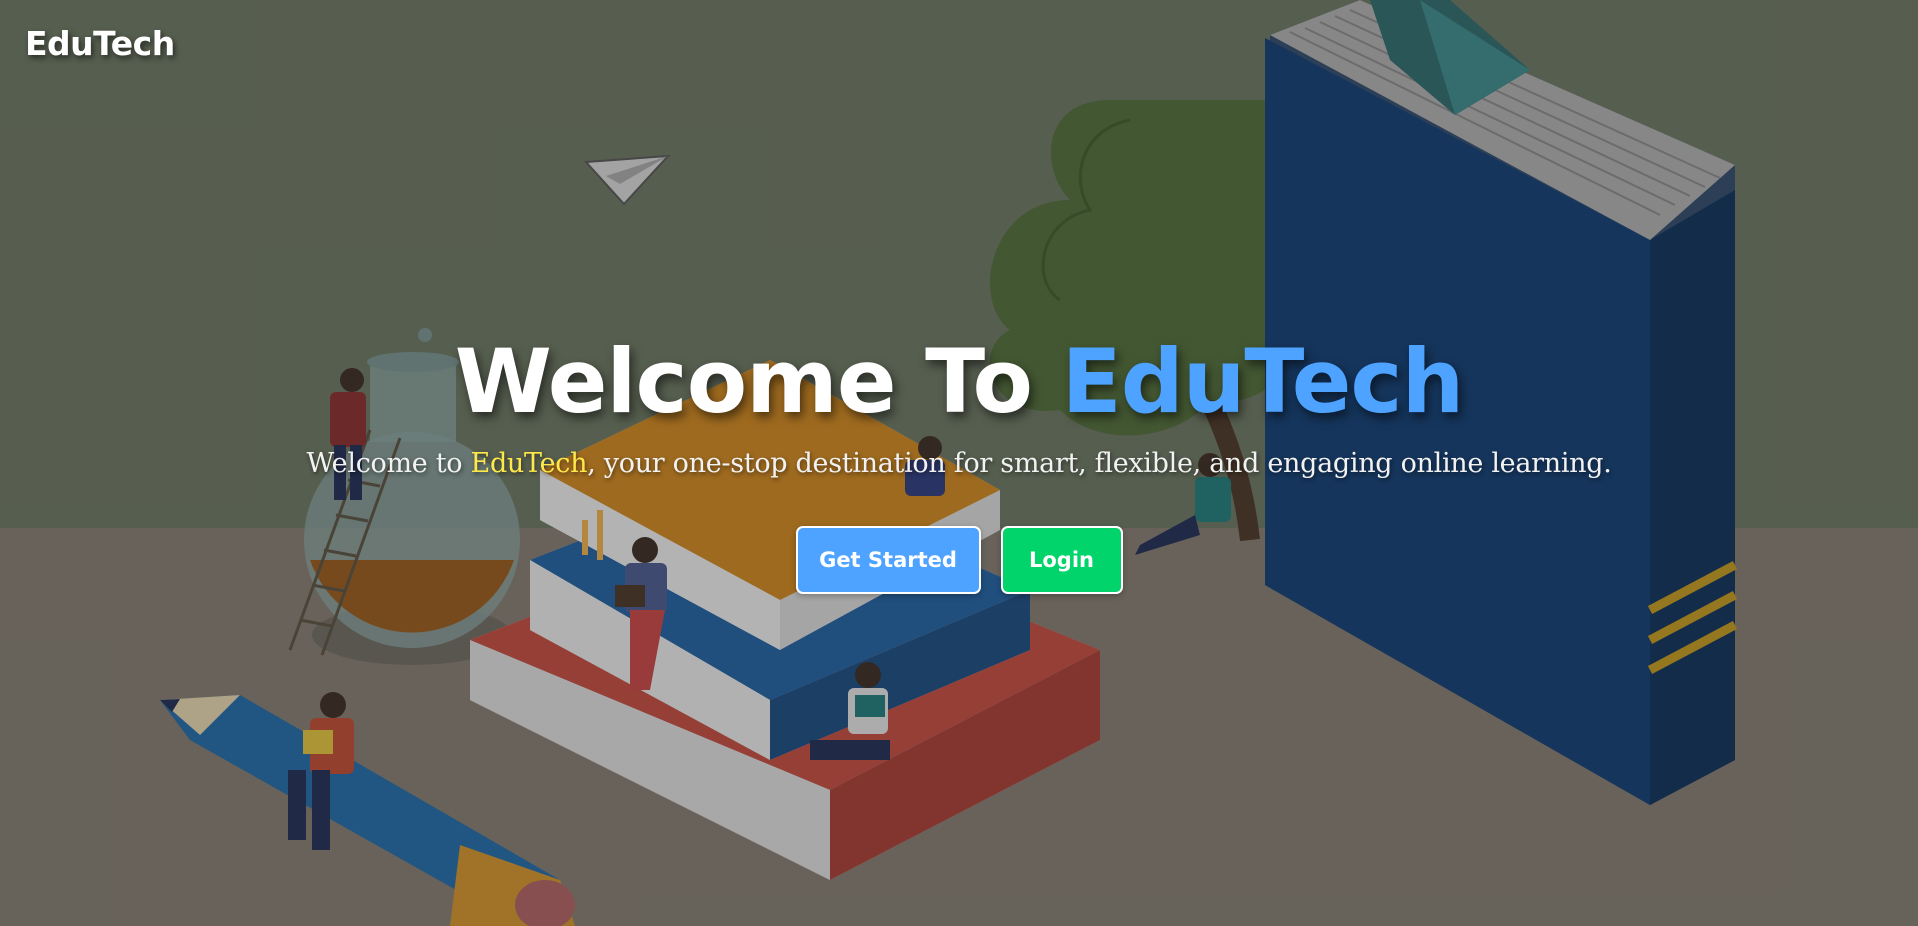 The width and height of the screenshot is (1918, 926). I want to click on hero-title: Welcome To EduTech, so click(959, 382).